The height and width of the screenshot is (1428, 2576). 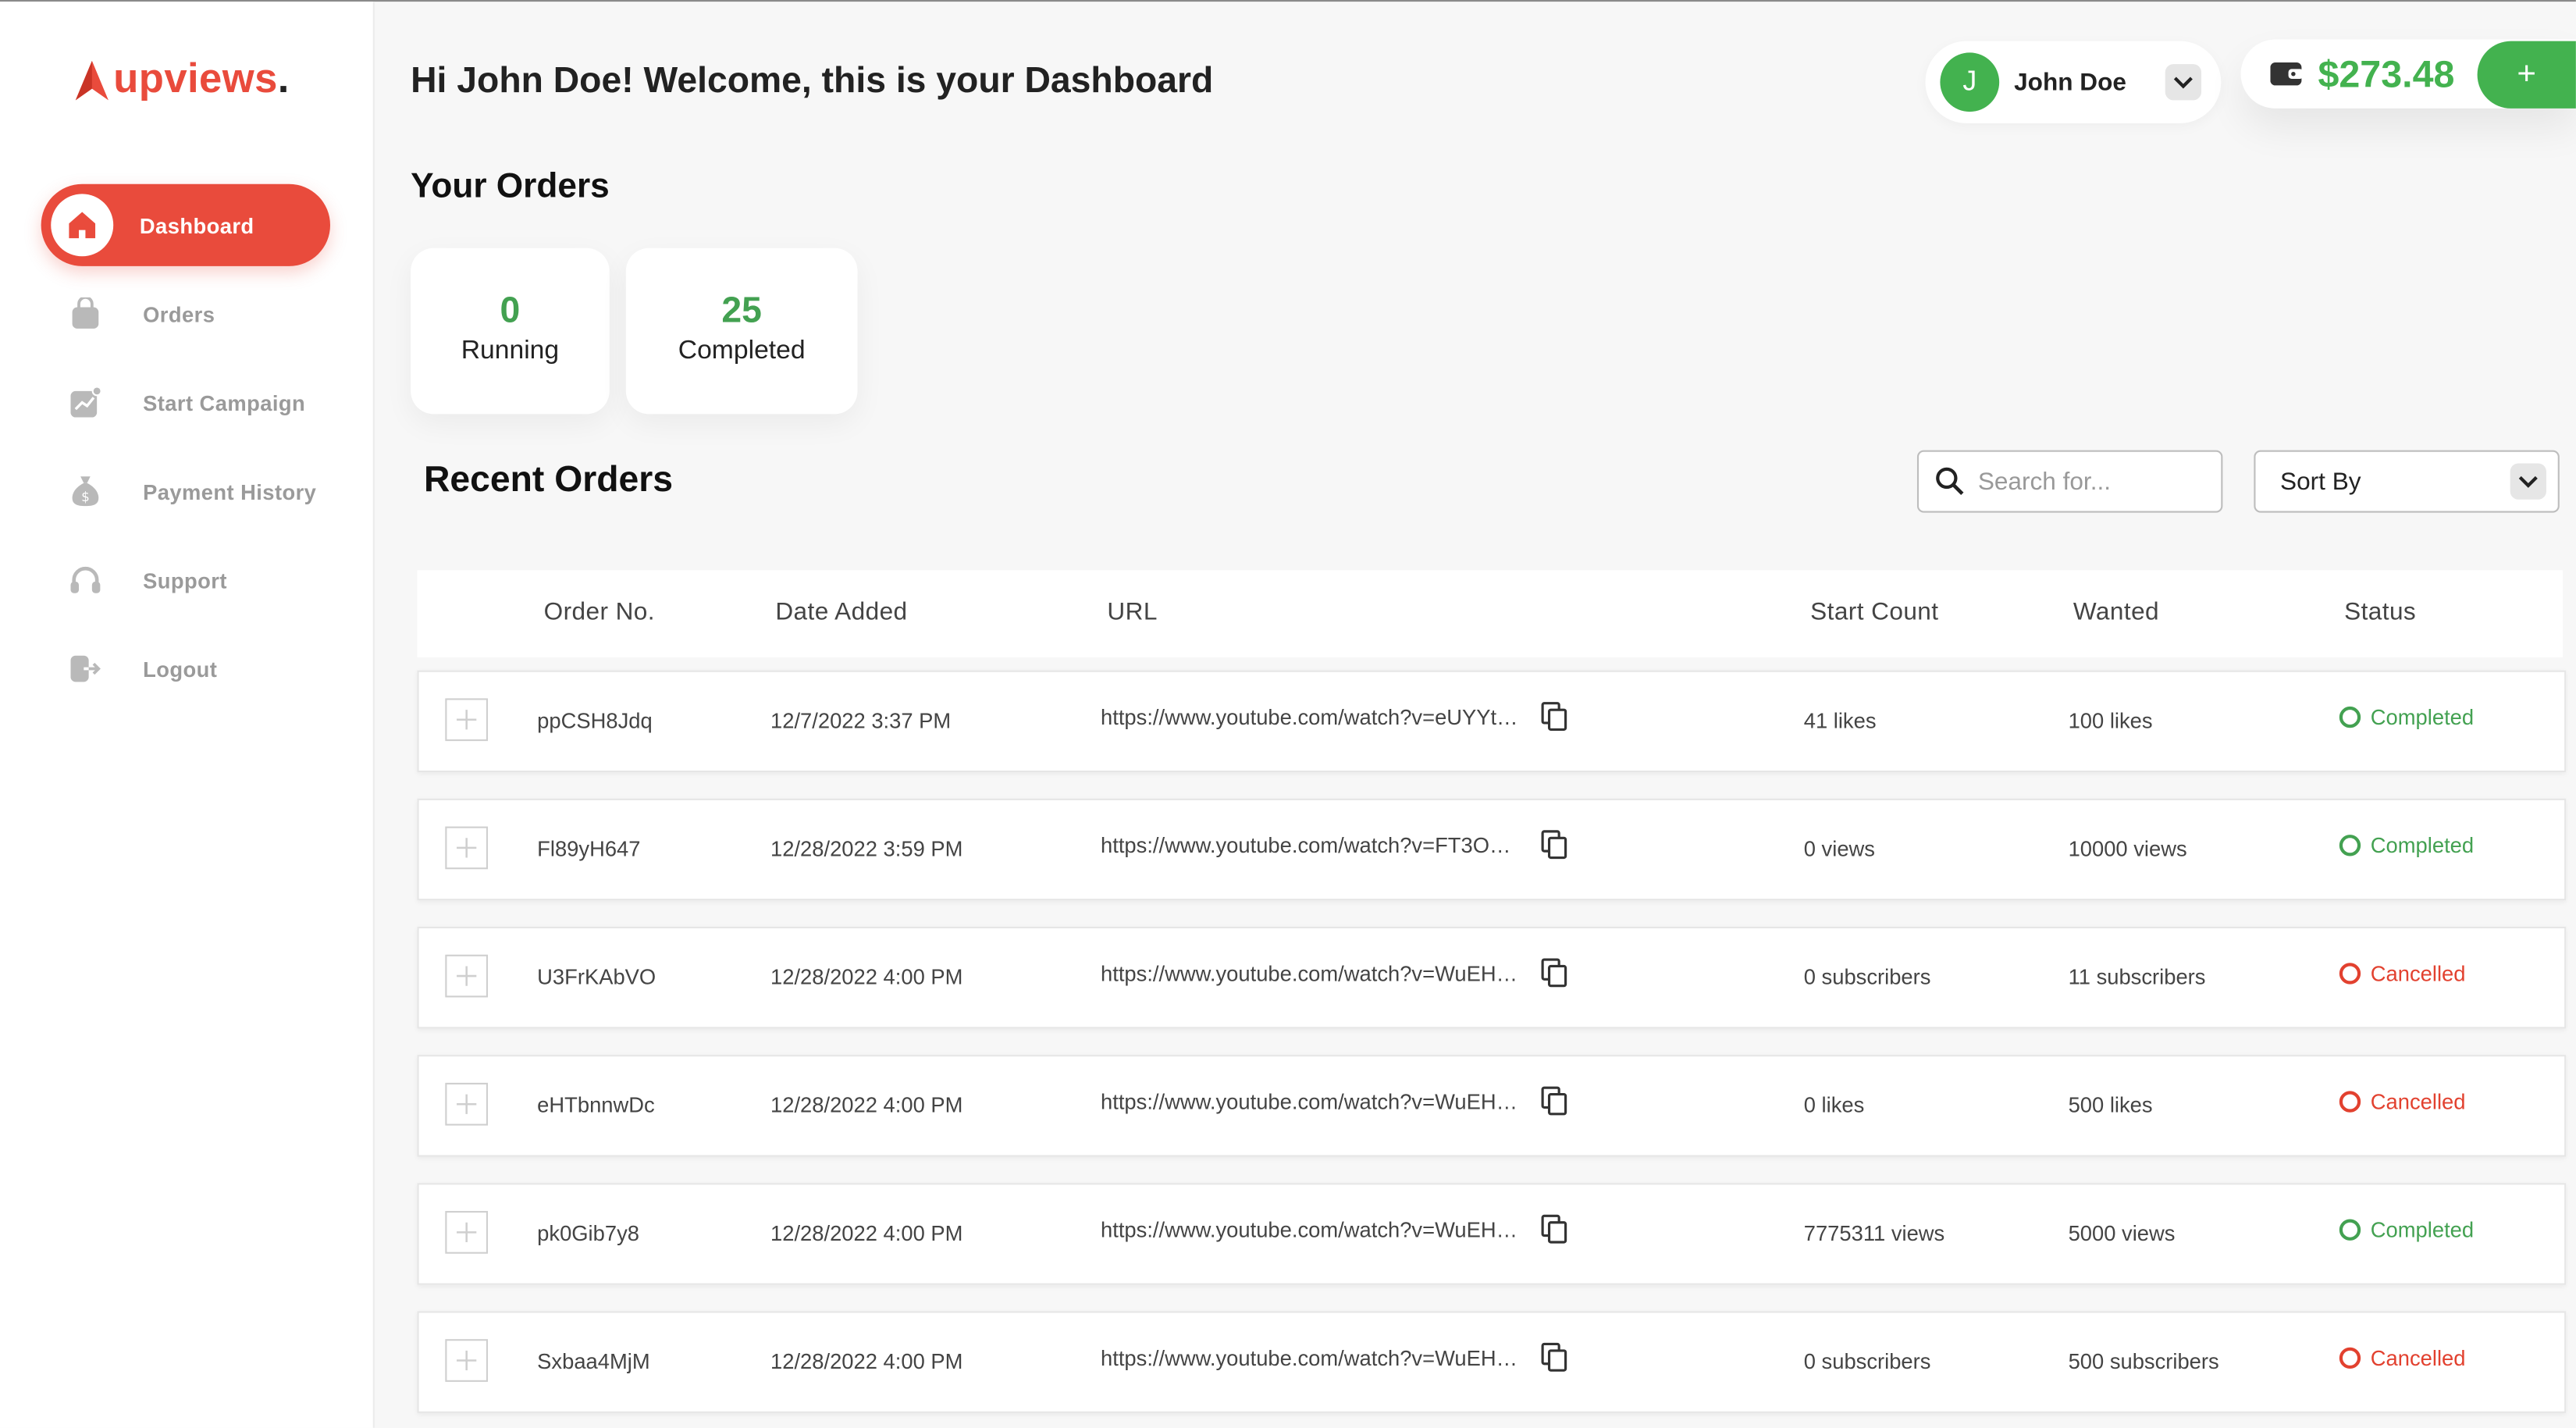 What do you see at coordinates (593, 1361) in the screenshot?
I see `order-number: Sxbaa4MjM` at bounding box center [593, 1361].